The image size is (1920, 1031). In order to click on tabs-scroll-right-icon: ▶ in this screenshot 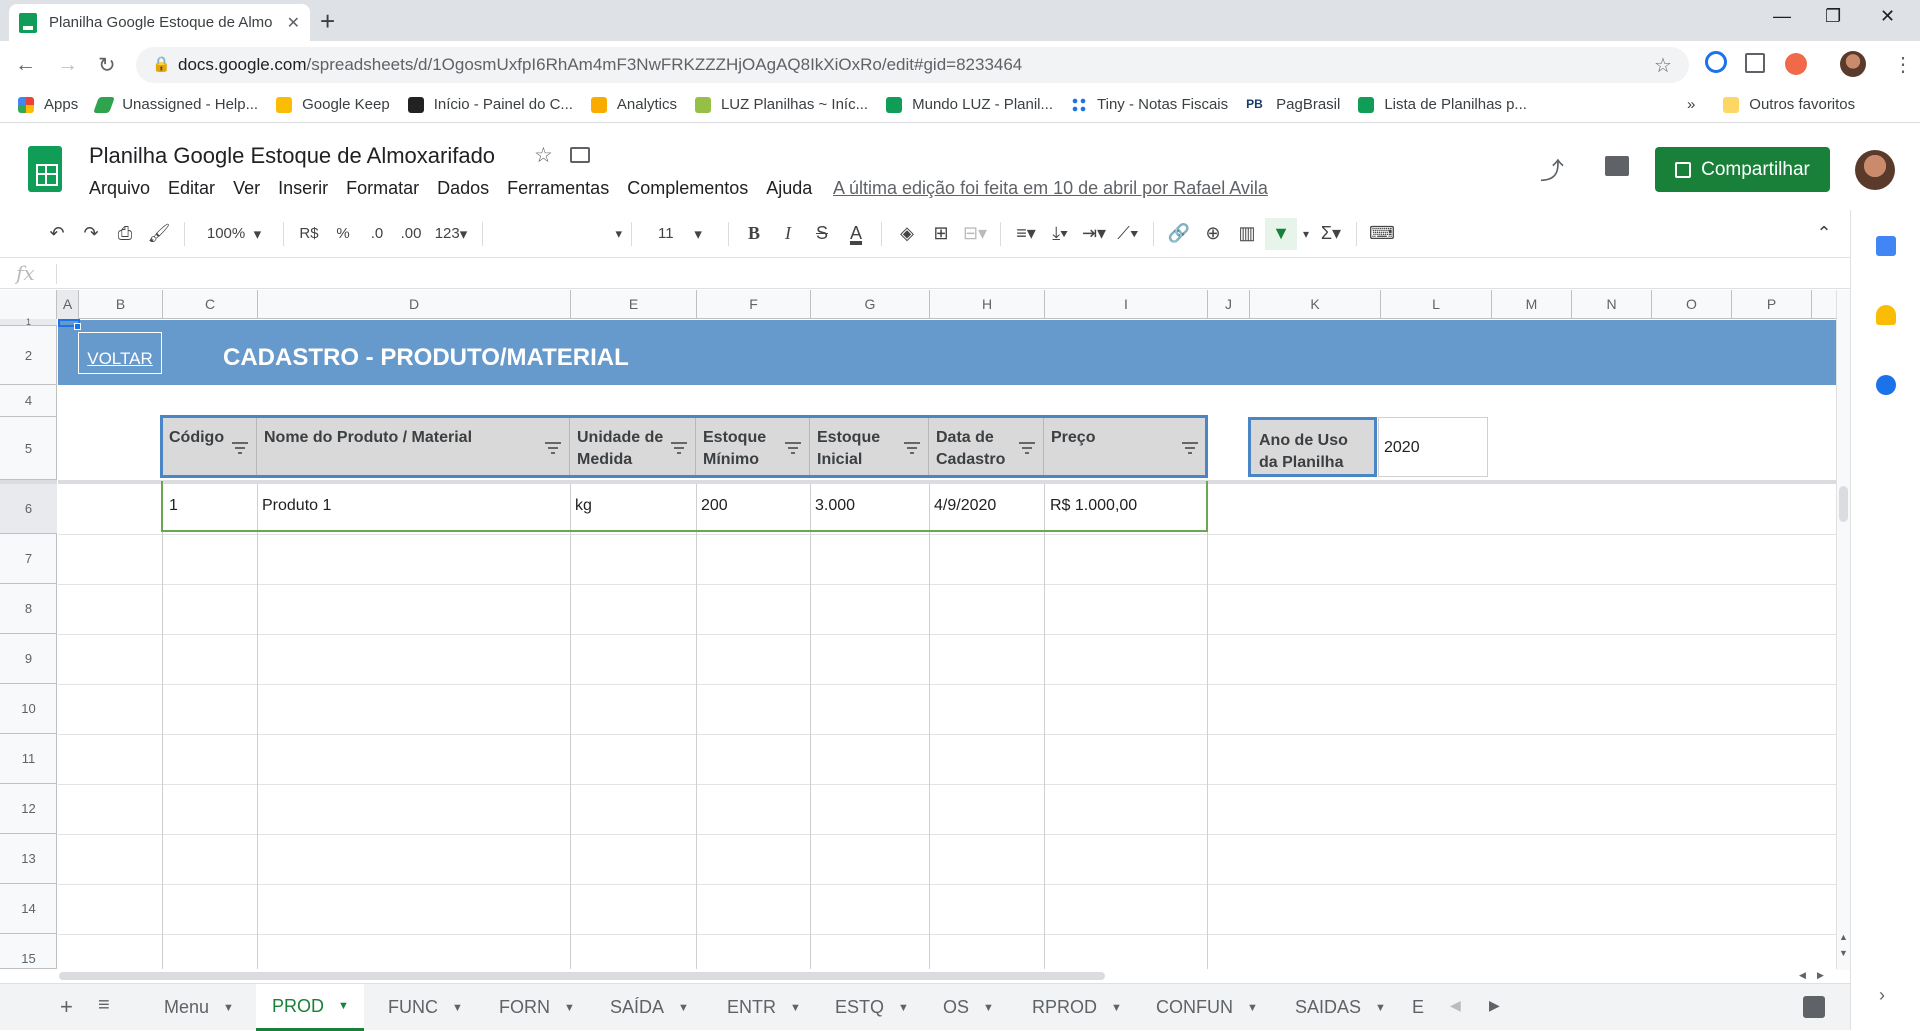, I will do `click(1494, 1005)`.